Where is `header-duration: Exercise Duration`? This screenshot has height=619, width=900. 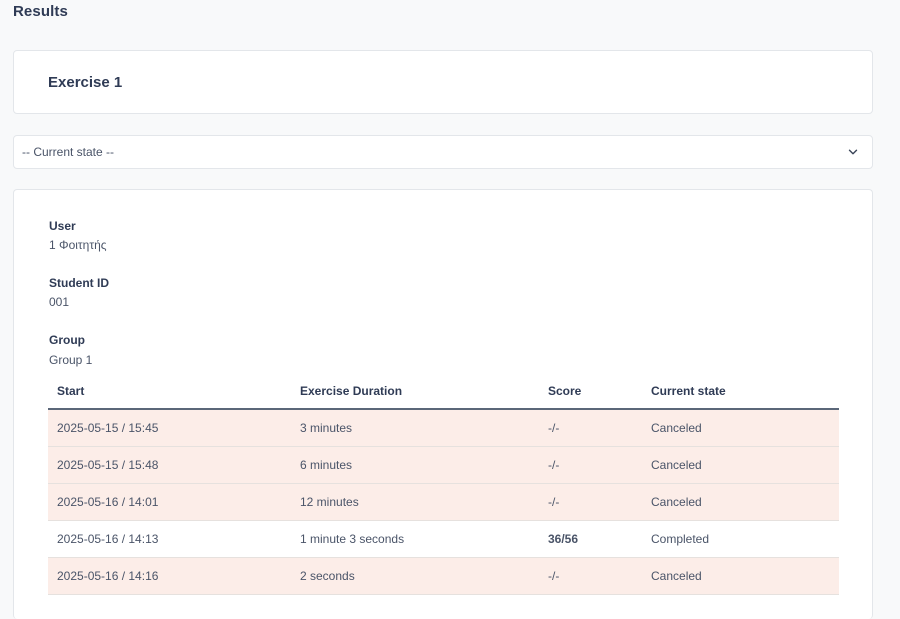
header-duration: Exercise Duration is located at coordinates (415, 391).